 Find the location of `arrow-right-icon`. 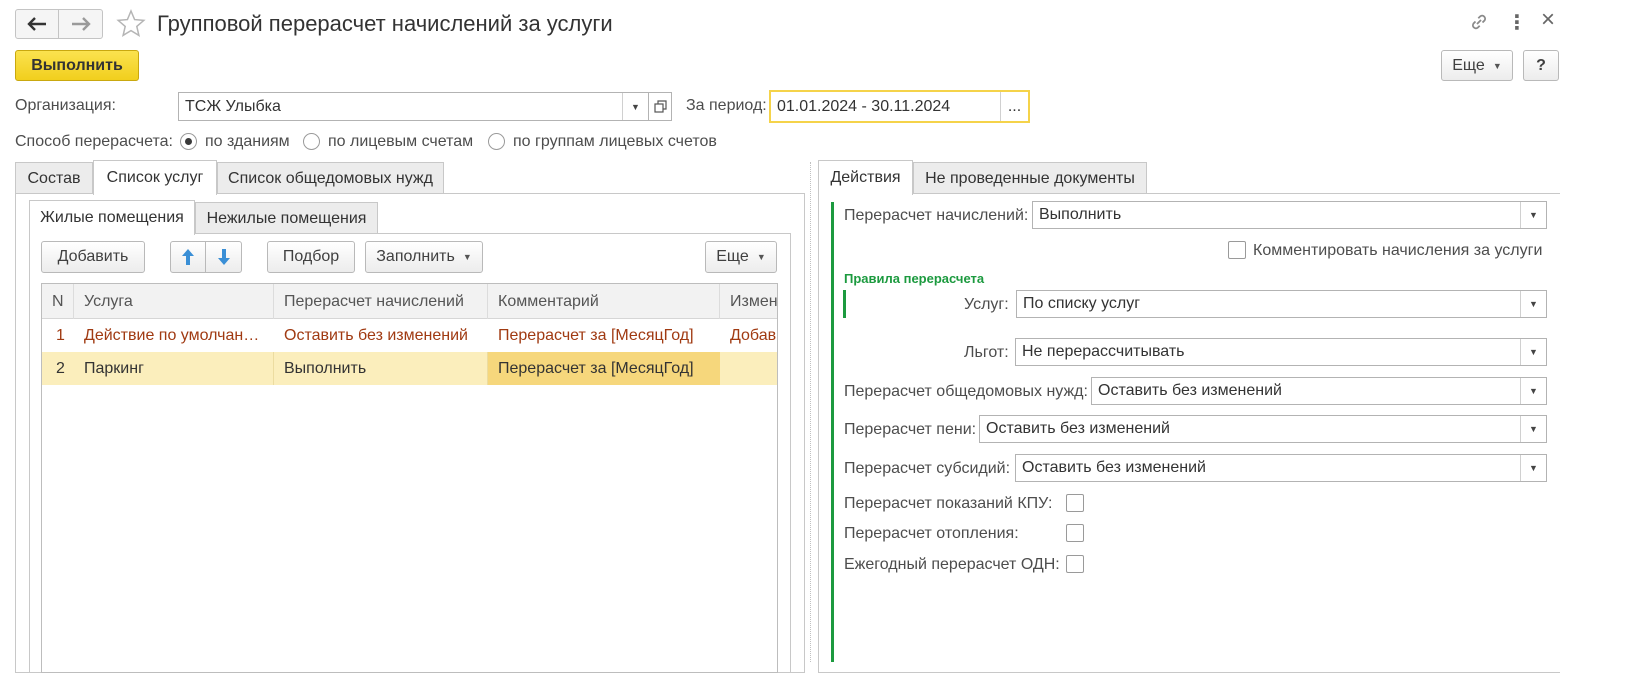

arrow-right-icon is located at coordinates (81, 24).